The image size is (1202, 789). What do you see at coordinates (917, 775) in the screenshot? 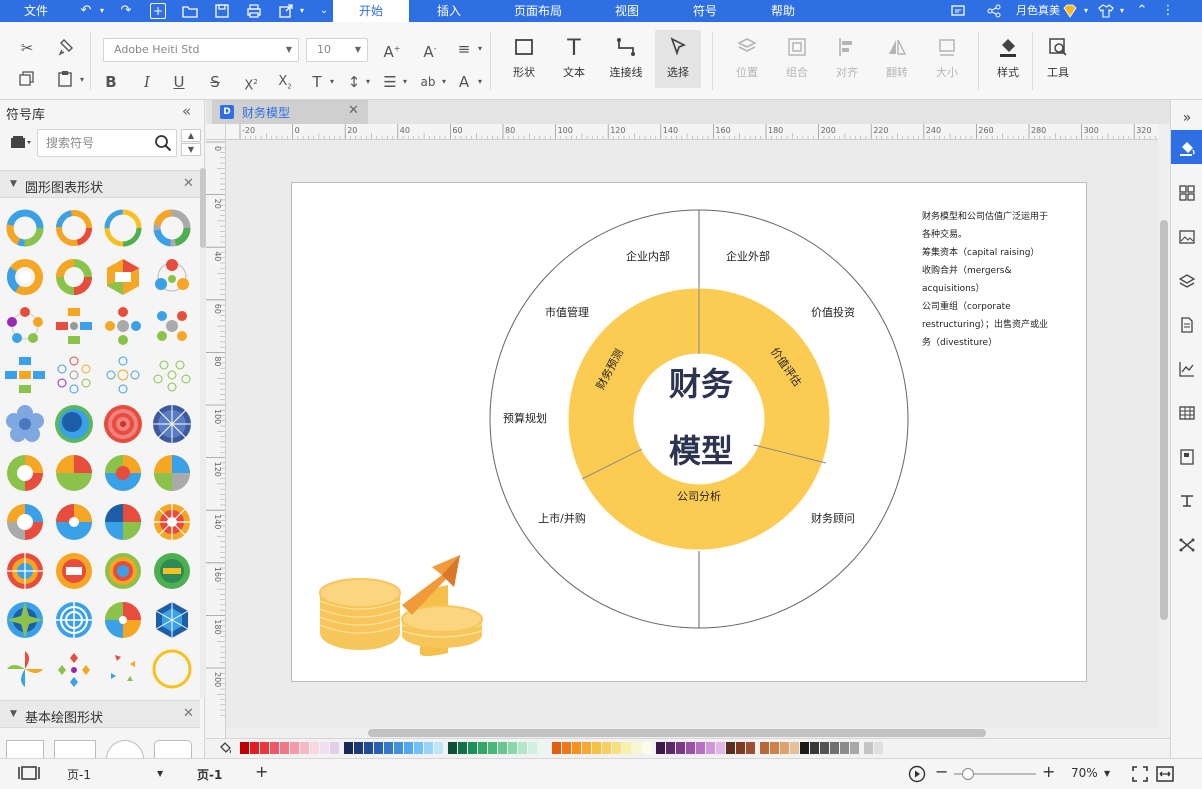
I see `play-icon` at bounding box center [917, 775].